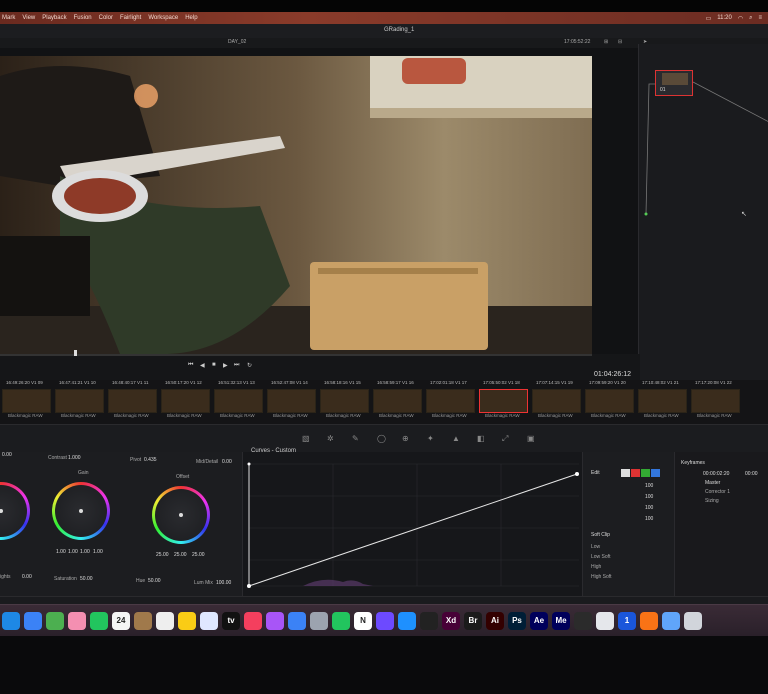 The image size is (768, 694). I want to click on calendar-icon: 24, so click(121, 620).